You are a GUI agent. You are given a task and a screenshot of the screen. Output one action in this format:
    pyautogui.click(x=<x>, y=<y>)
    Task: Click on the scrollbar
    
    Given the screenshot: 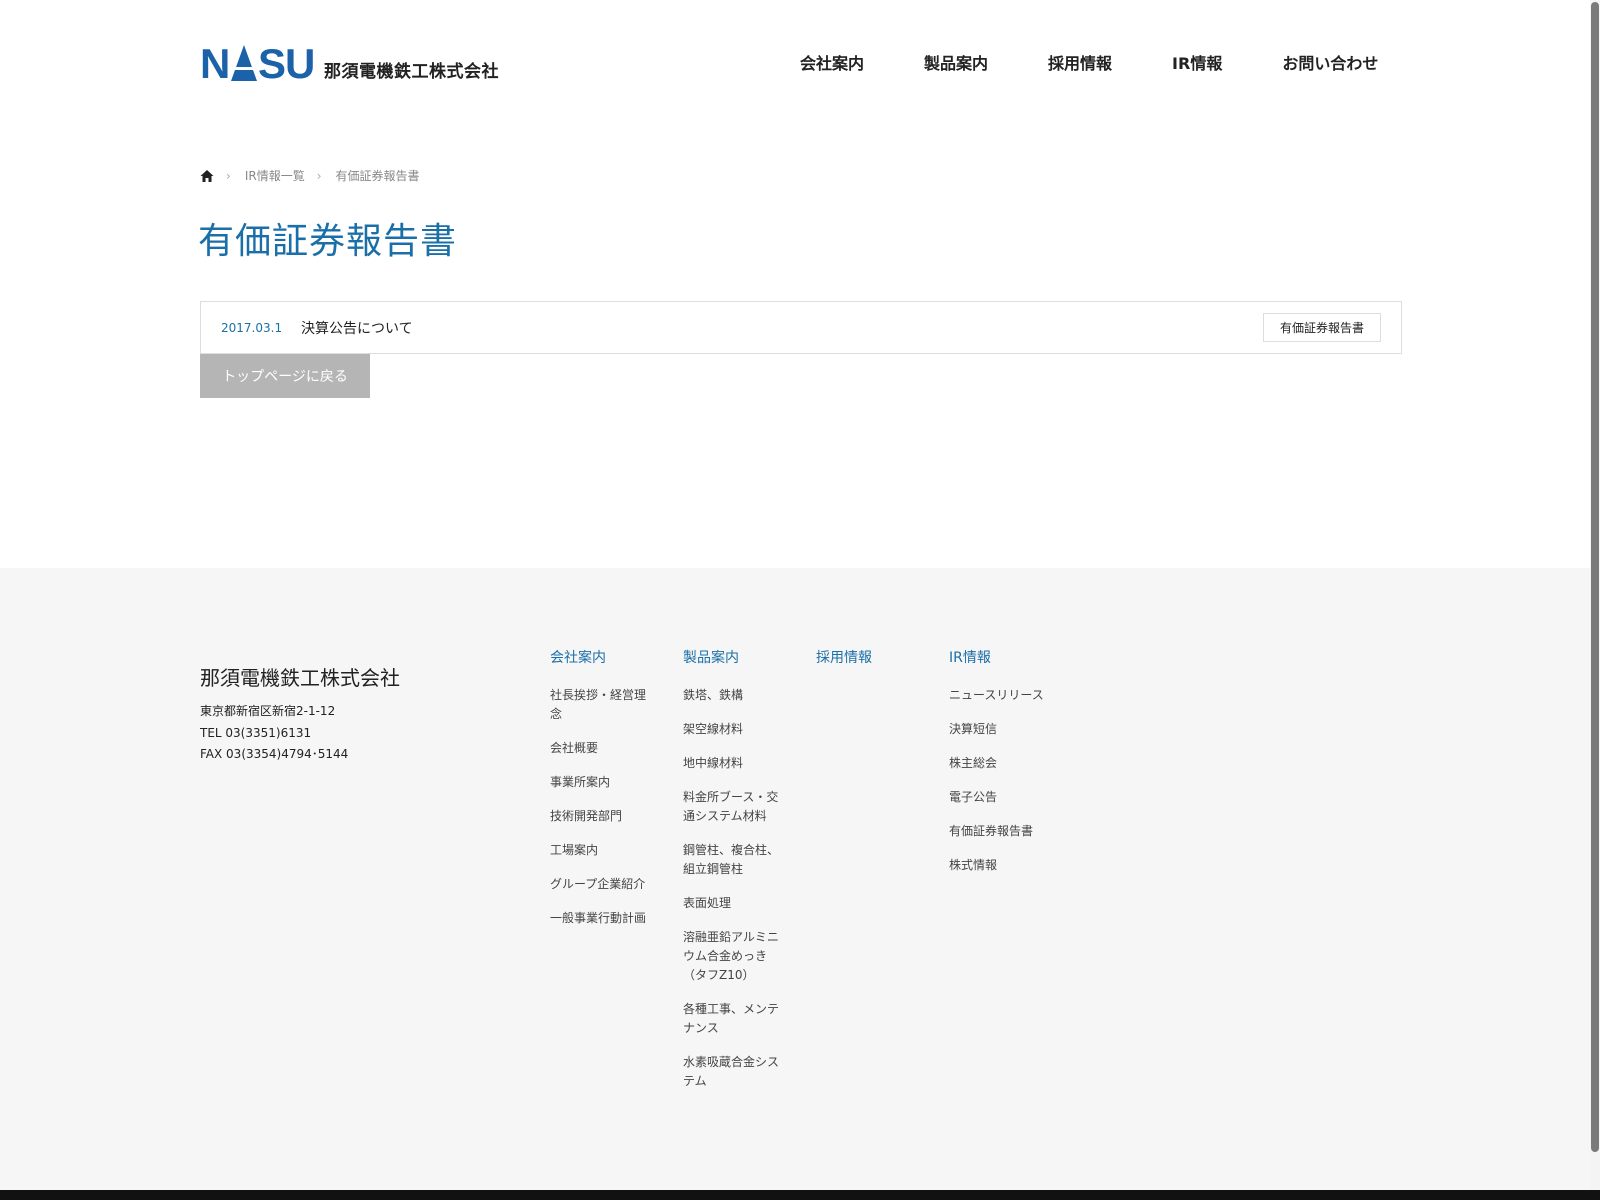 What is the action you would take?
    pyautogui.click(x=1595, y=595)
    